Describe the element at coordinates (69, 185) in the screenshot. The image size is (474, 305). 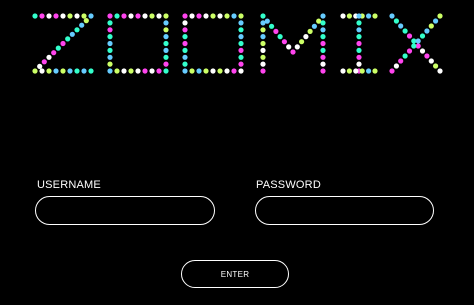
I see `username-label: USERNAME` at that location.